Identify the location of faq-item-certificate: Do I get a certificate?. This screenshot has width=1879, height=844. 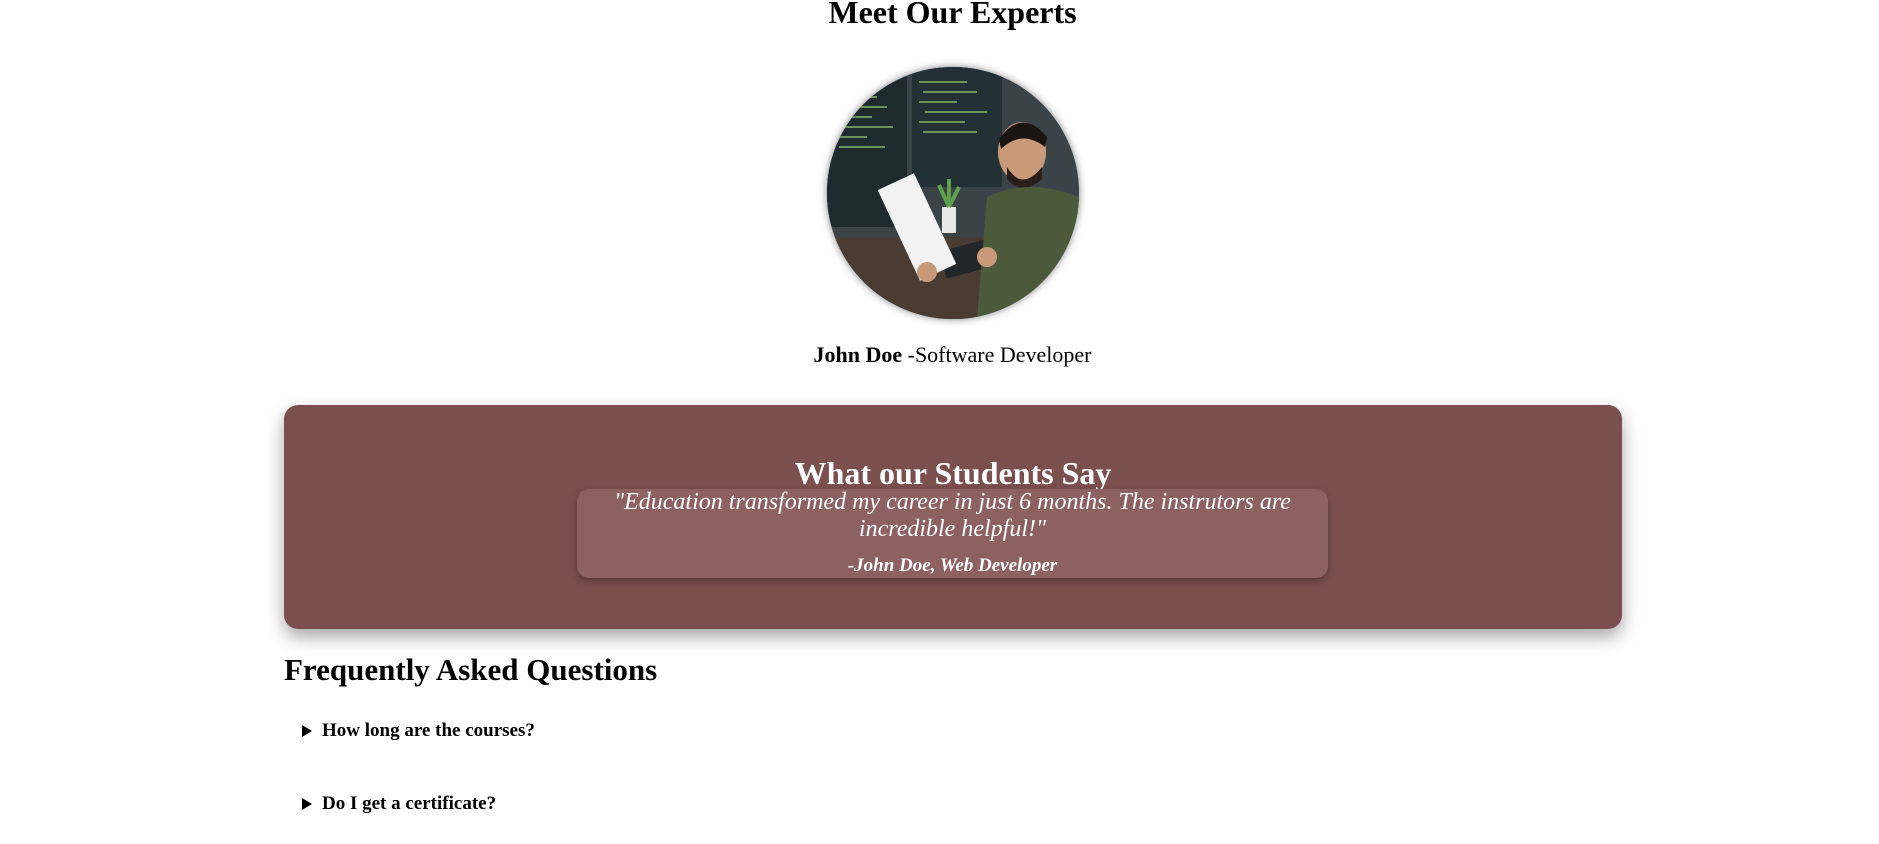
(399, 804).